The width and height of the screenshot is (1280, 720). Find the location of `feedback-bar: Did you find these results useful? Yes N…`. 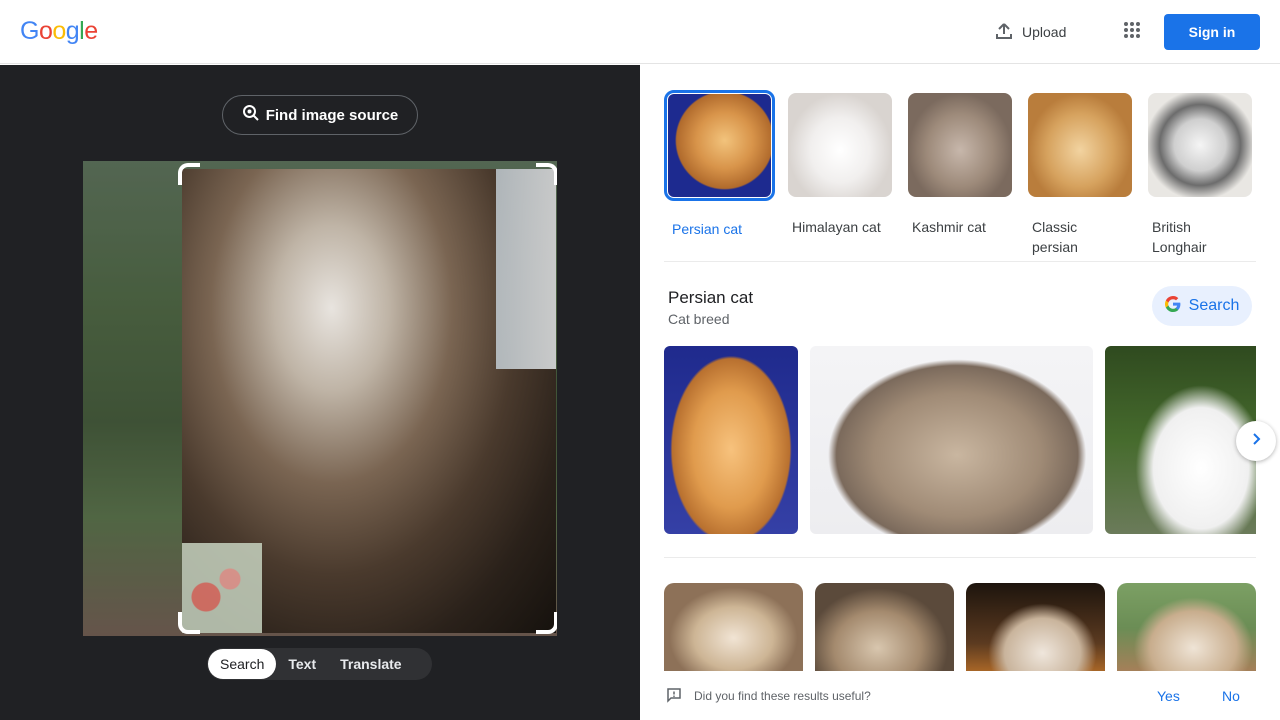

feedback-bar: Did you find these results useful? Yes N… is located at coordinates (960, 695).